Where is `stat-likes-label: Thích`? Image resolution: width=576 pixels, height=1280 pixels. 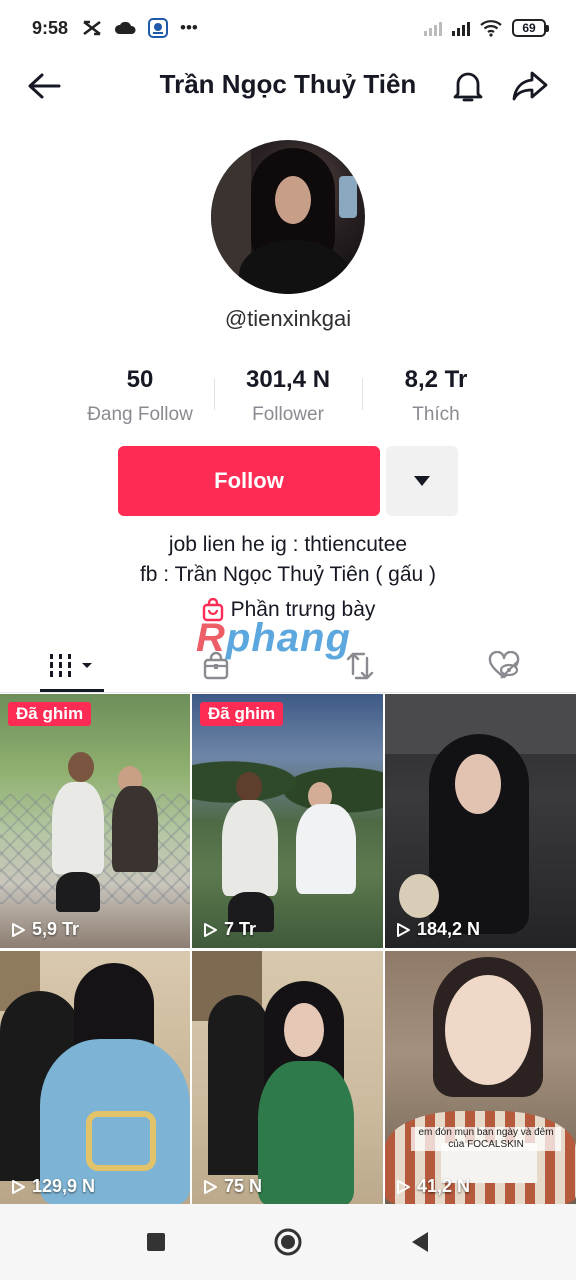
stat-likes-label: Thích is located at coordinates (436, 414).